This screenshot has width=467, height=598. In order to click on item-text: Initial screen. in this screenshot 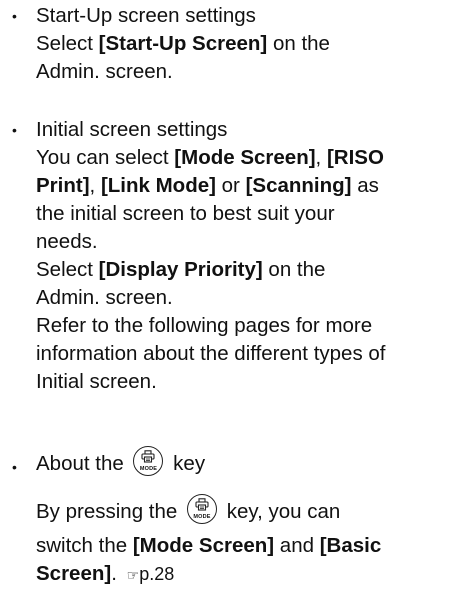, I will do `click(96, 381)`.